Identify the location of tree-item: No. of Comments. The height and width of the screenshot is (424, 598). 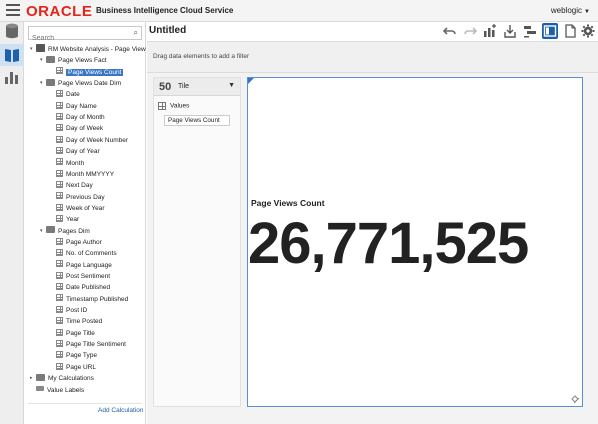
(83, 253).